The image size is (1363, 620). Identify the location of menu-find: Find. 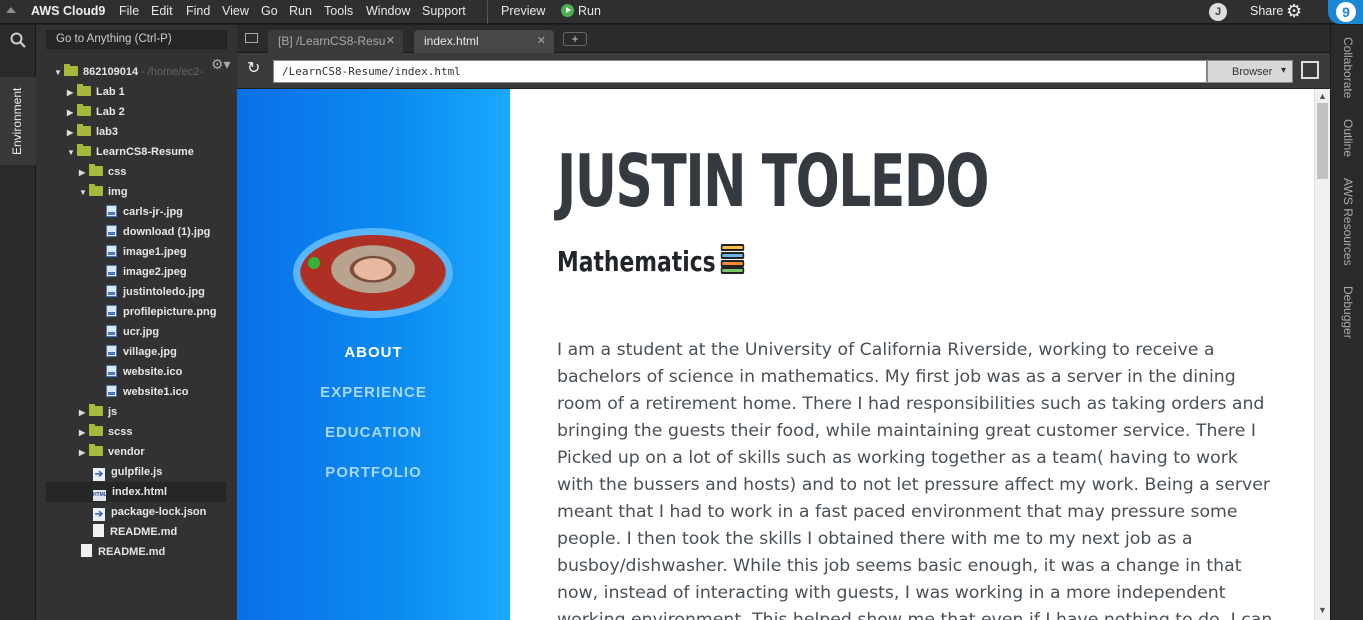
(198, 11).